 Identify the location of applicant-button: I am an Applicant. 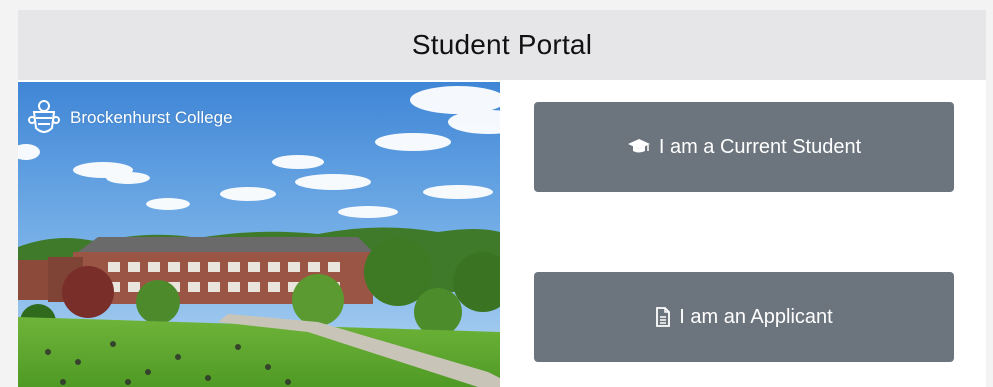
(744, 317).